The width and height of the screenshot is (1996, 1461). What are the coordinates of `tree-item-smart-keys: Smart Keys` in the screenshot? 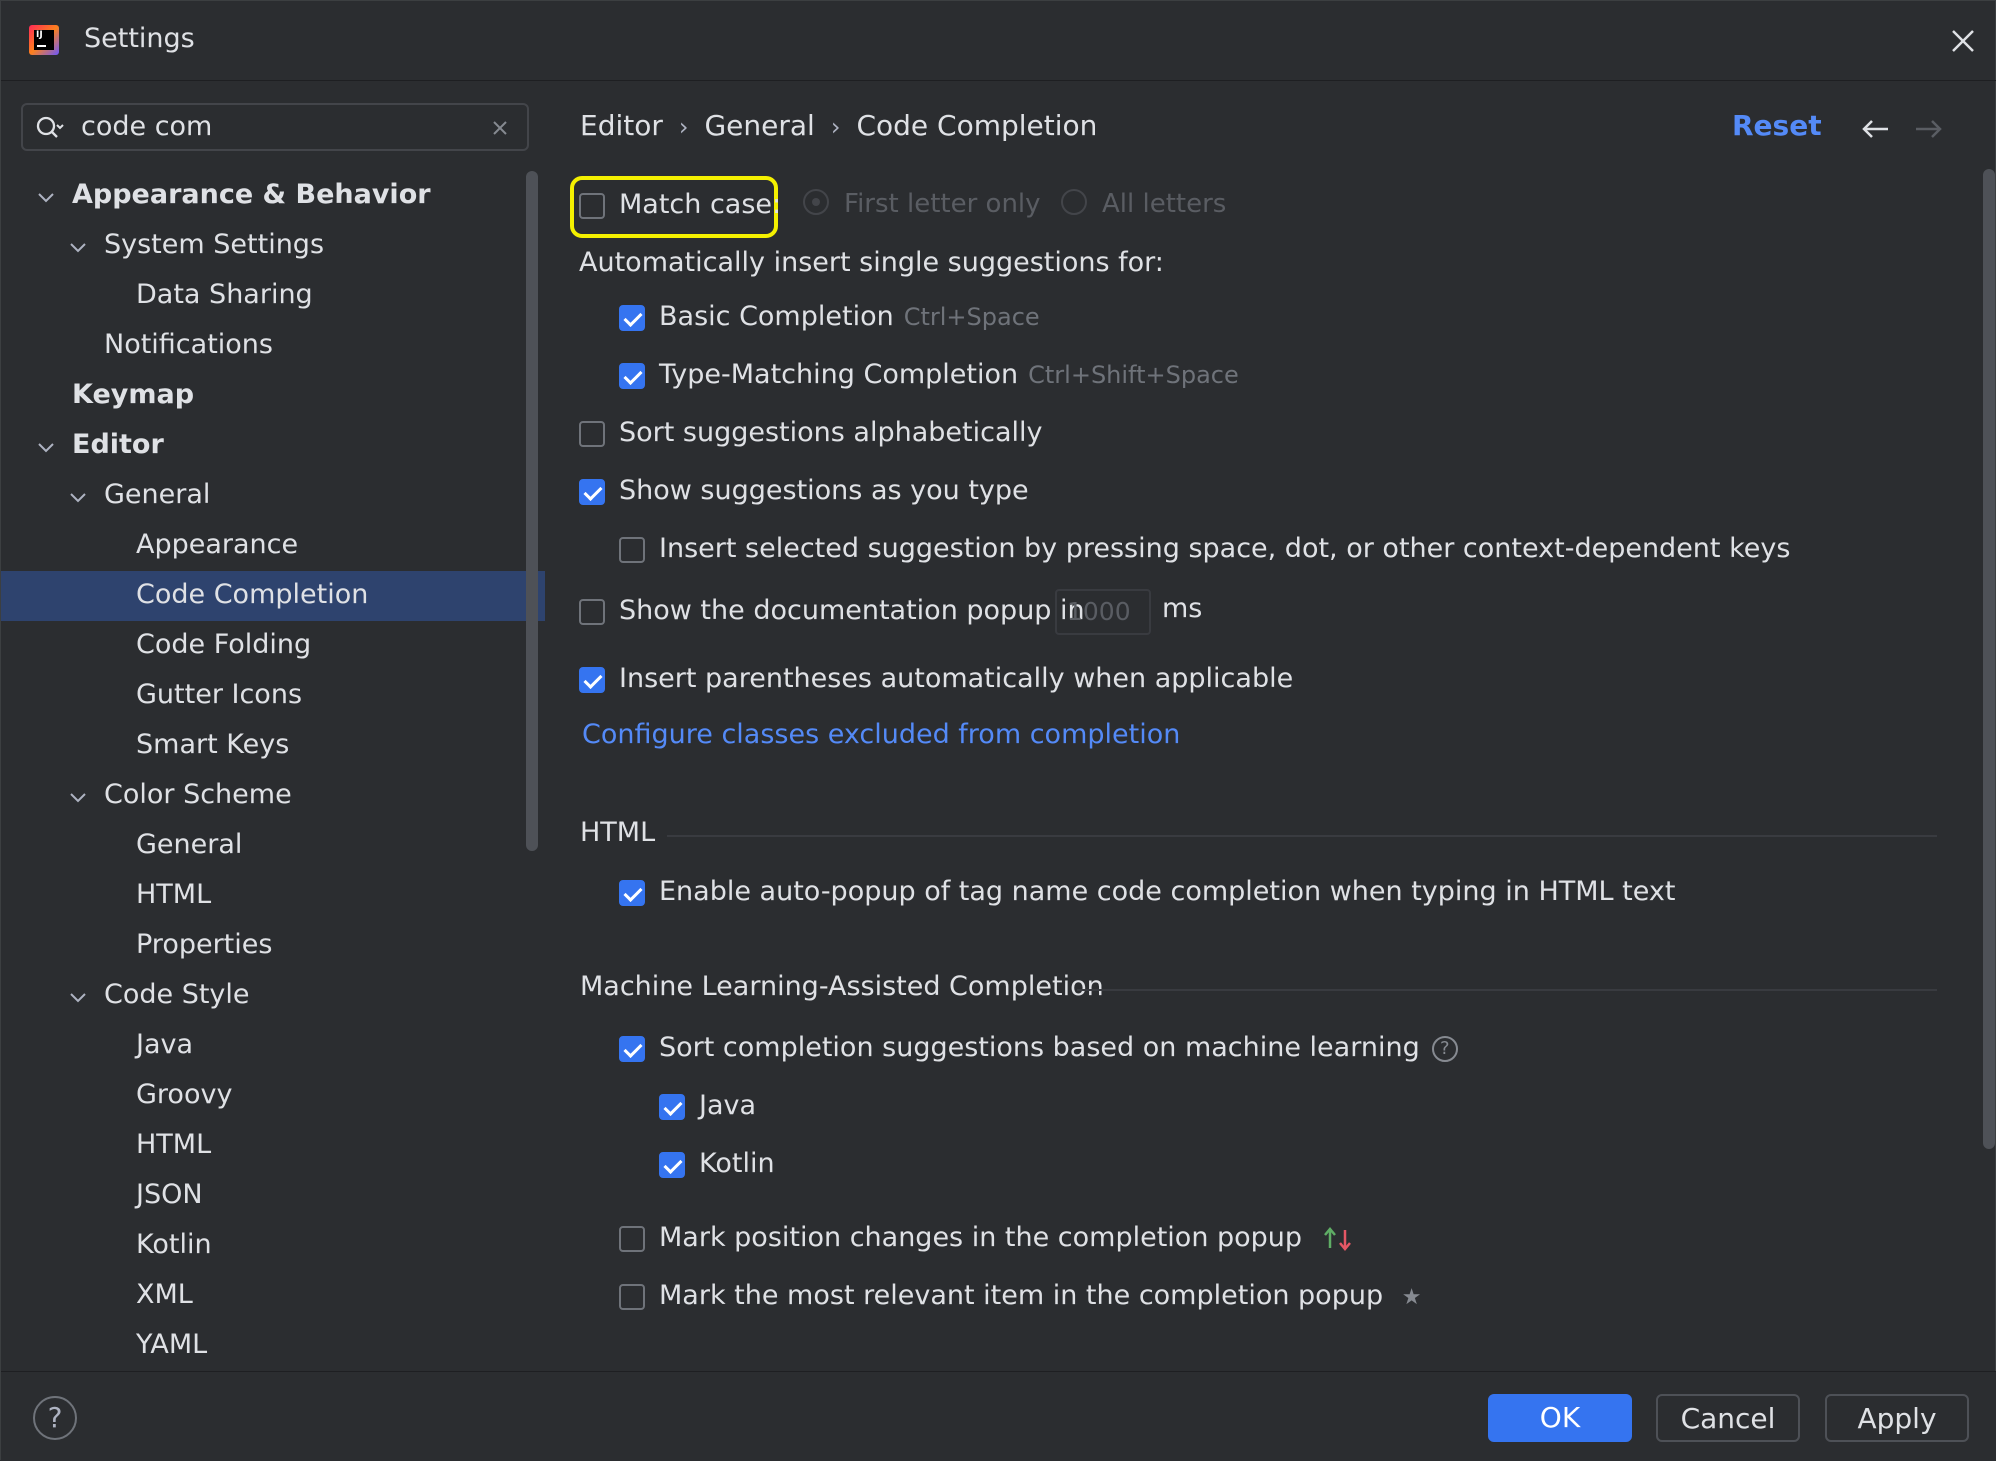 It's located at (273, 746).